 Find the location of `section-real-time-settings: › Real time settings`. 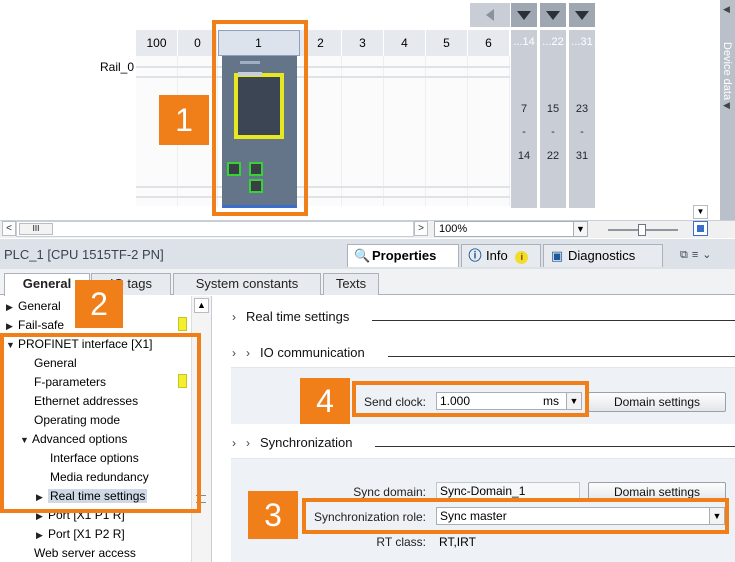

section-real-time-settings: › Real time settings is located at coordinates (290, 316).